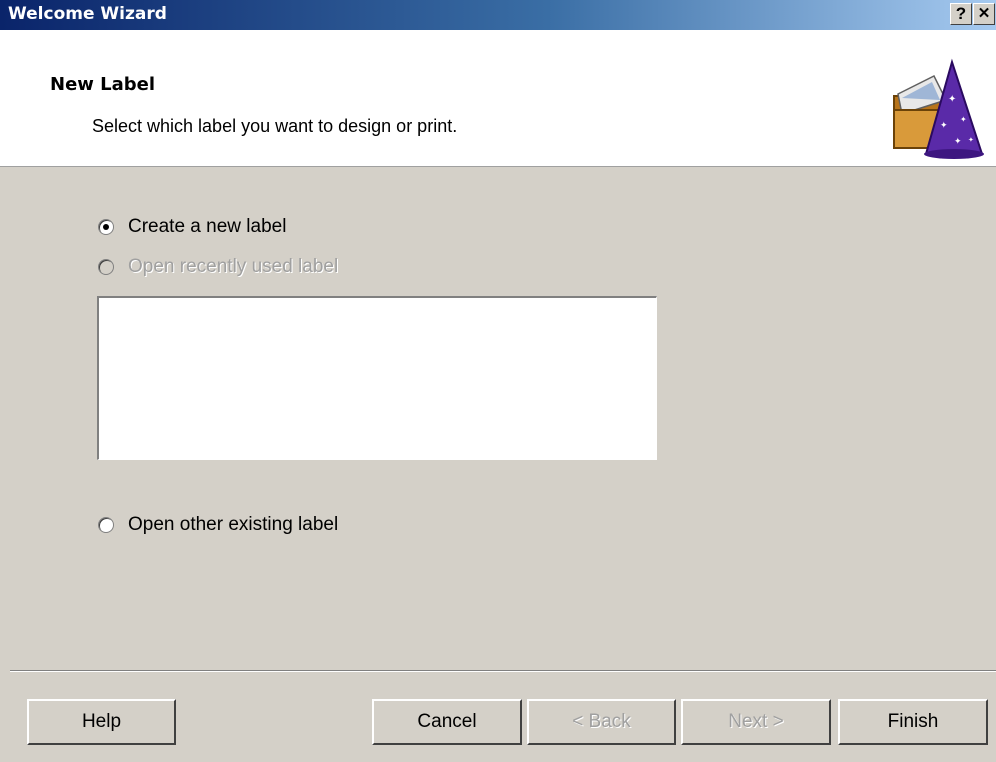 The width and height of the screenshot is (996, 762). Describe the element at coordinates (984, 14) in the screenshot. I see `close-button: ✕` at that location.